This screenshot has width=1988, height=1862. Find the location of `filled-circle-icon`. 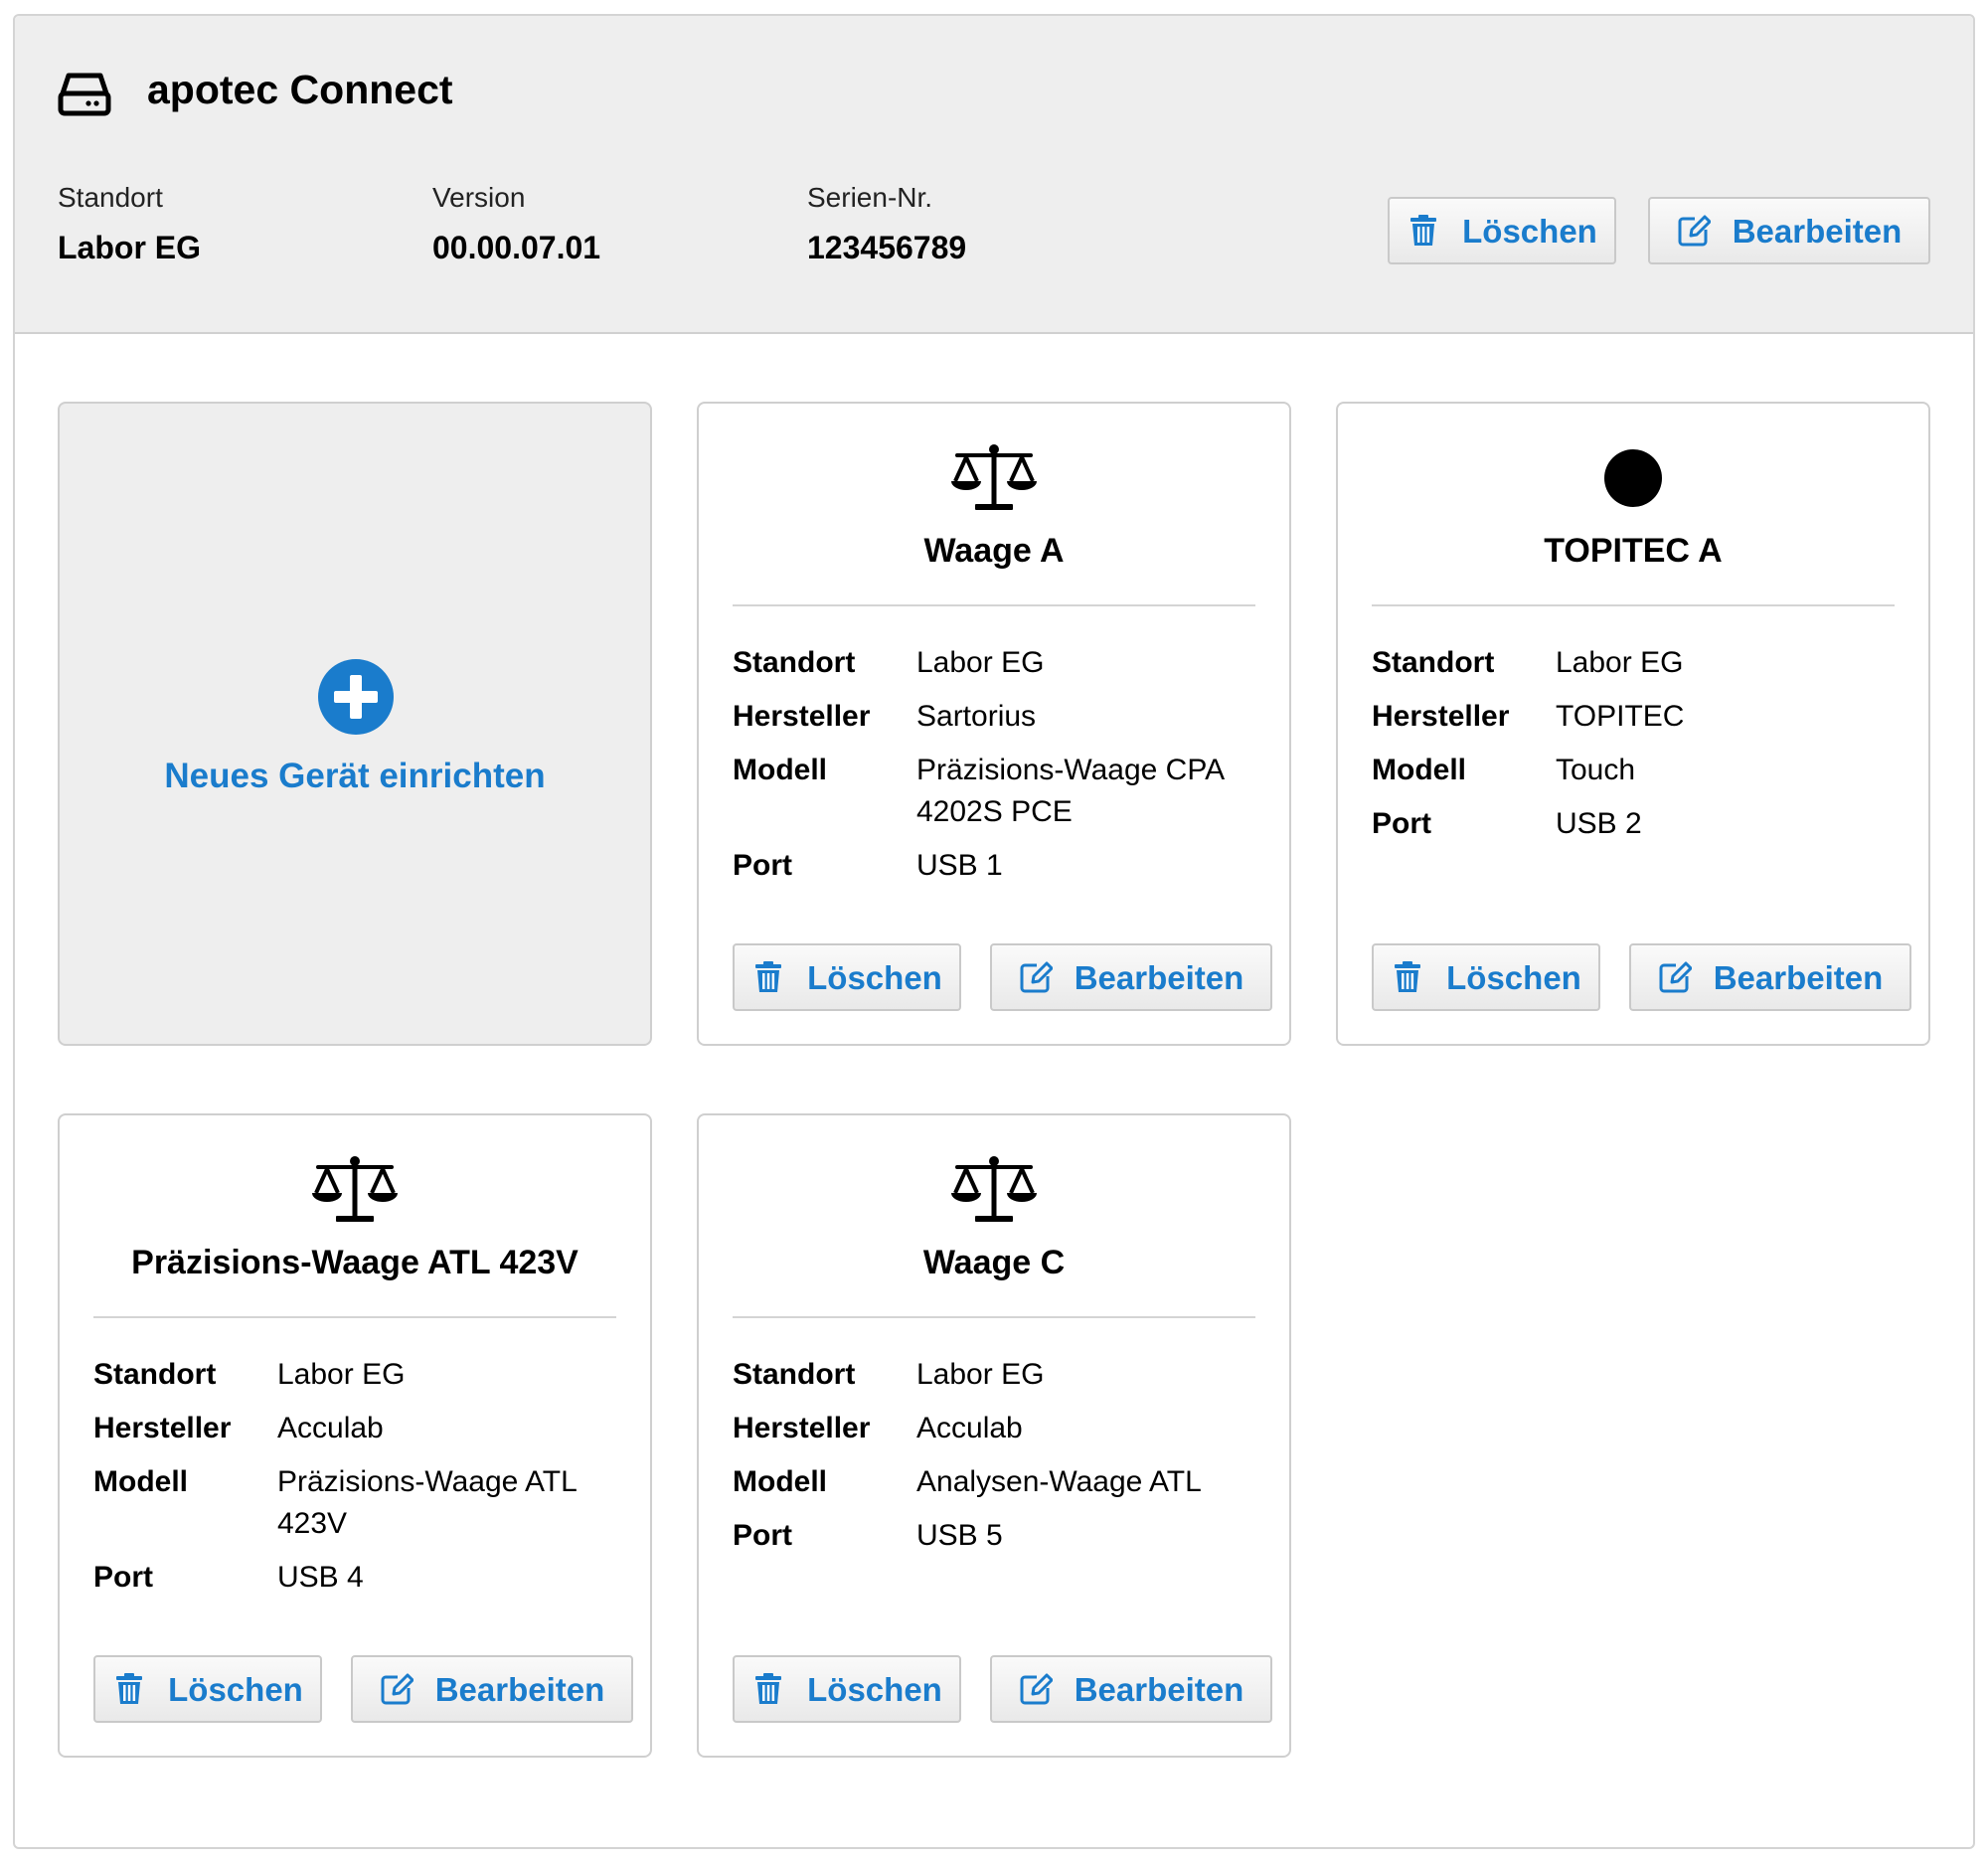

filled-circle-icon is located at coordinates (1633, 478).